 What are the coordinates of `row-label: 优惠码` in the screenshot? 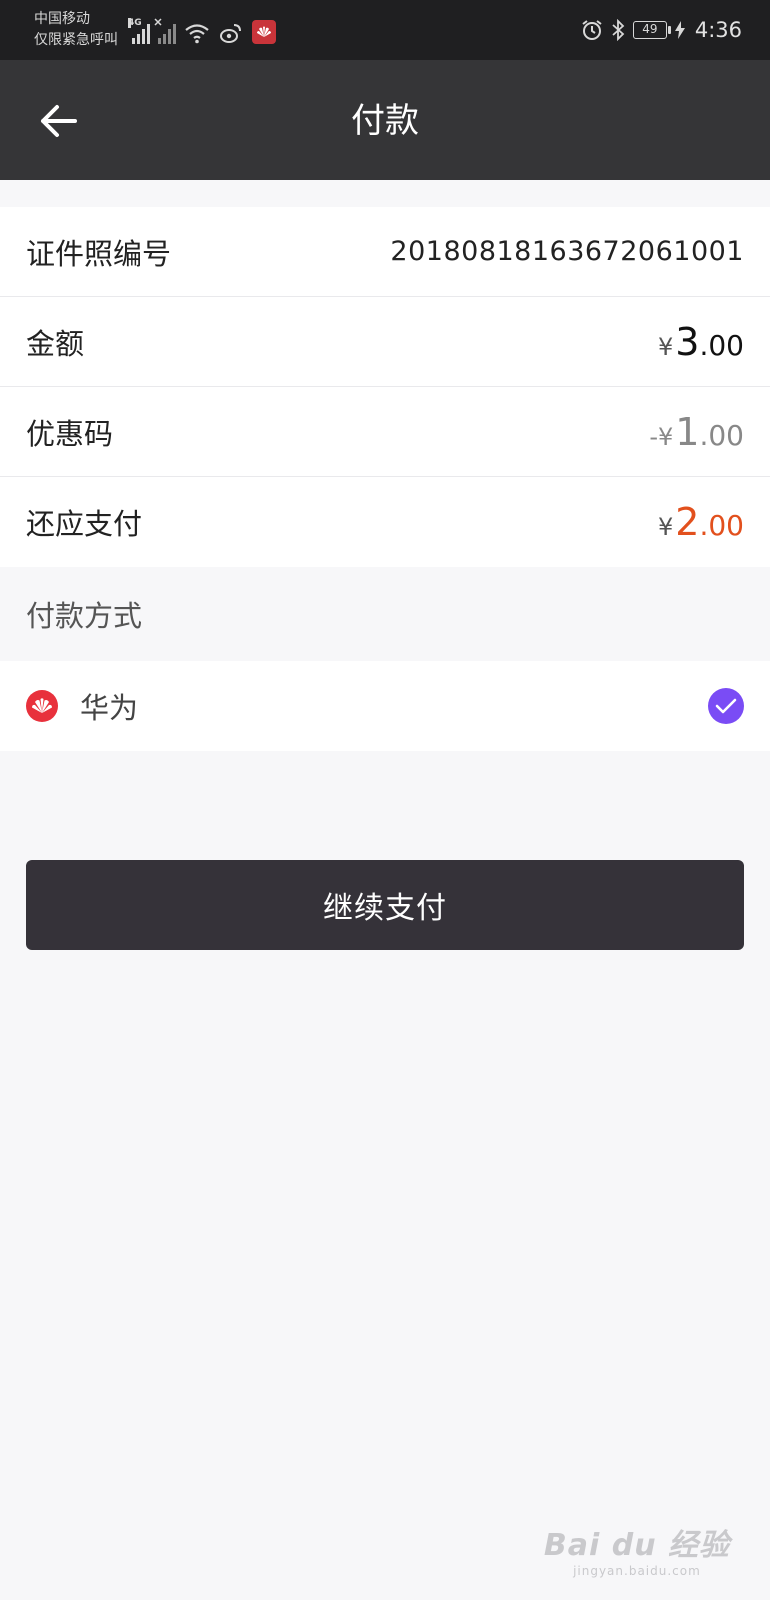 It's located at (70, 433).